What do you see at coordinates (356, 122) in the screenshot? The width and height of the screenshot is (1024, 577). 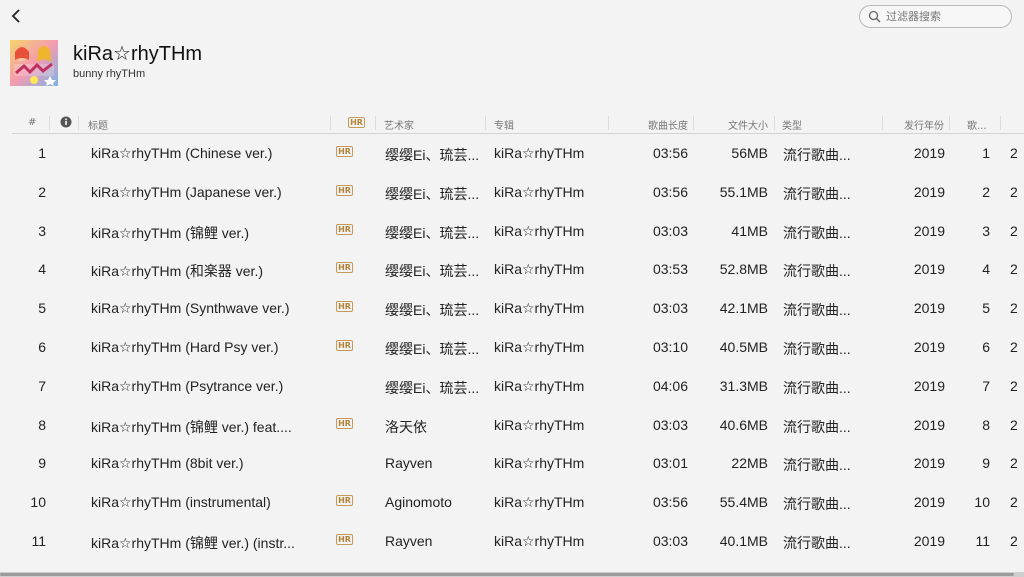 I see `column-header-hr: HR` at bounding box center [356, 122].